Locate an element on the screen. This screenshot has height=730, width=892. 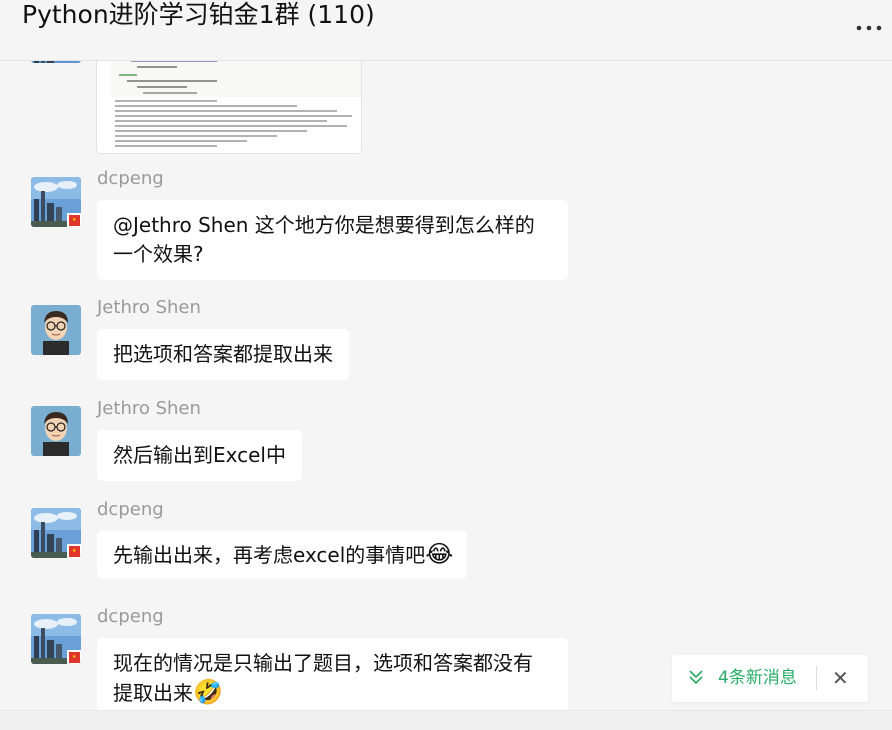
input-area-edge is located at coordinates (446, 720).